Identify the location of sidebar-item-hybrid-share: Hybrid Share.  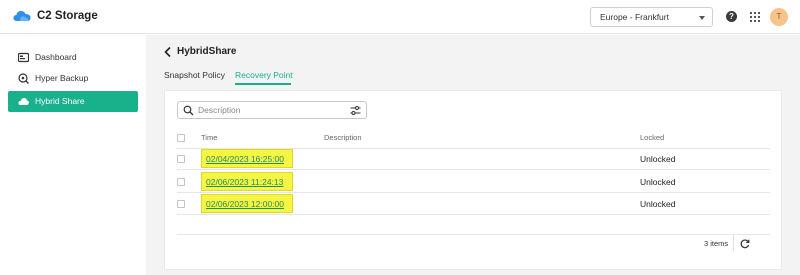
(73, 101).